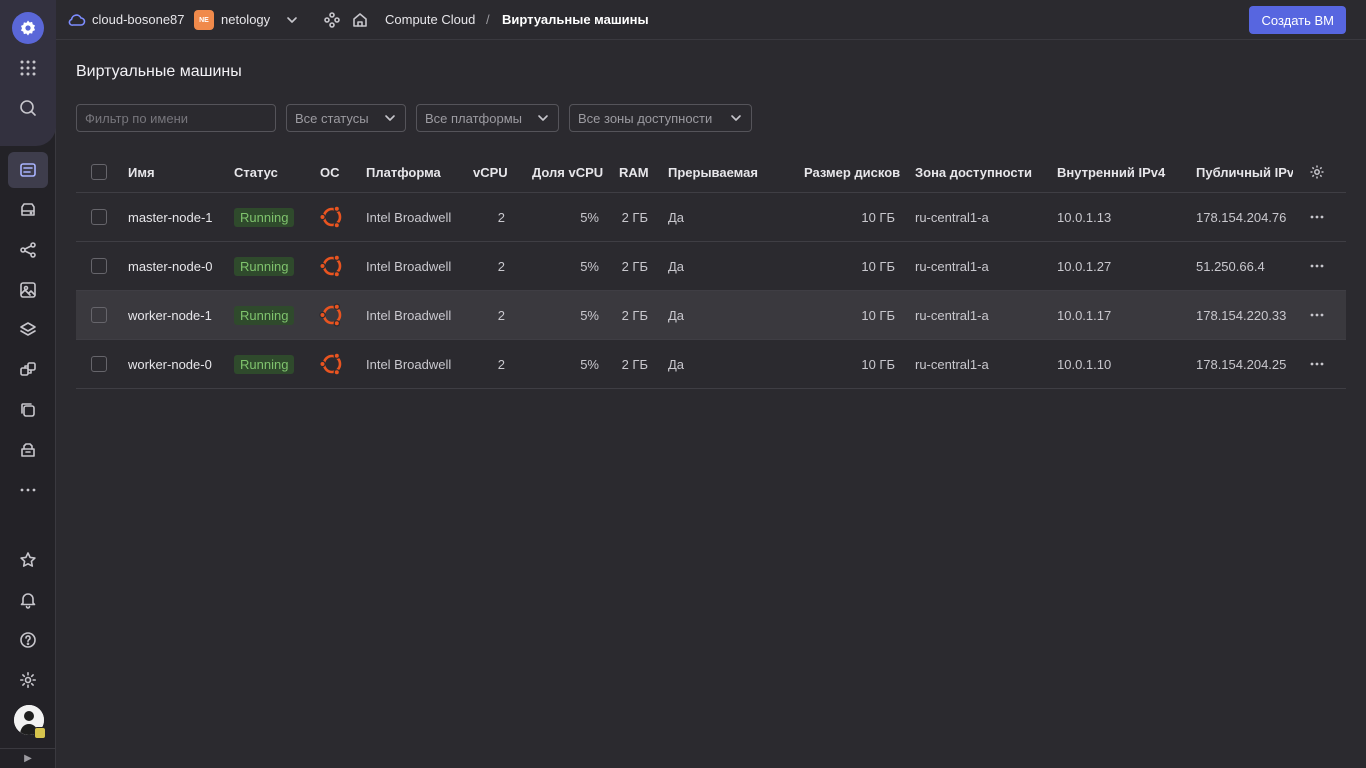 Image resolution: width=1366 pixels, height=768 pixels. What do you see at coordinates (1244, 172) in the screenshot?
I see `col-header-public-ip: Публичный IPv4` at bounding box center [1244, 172].